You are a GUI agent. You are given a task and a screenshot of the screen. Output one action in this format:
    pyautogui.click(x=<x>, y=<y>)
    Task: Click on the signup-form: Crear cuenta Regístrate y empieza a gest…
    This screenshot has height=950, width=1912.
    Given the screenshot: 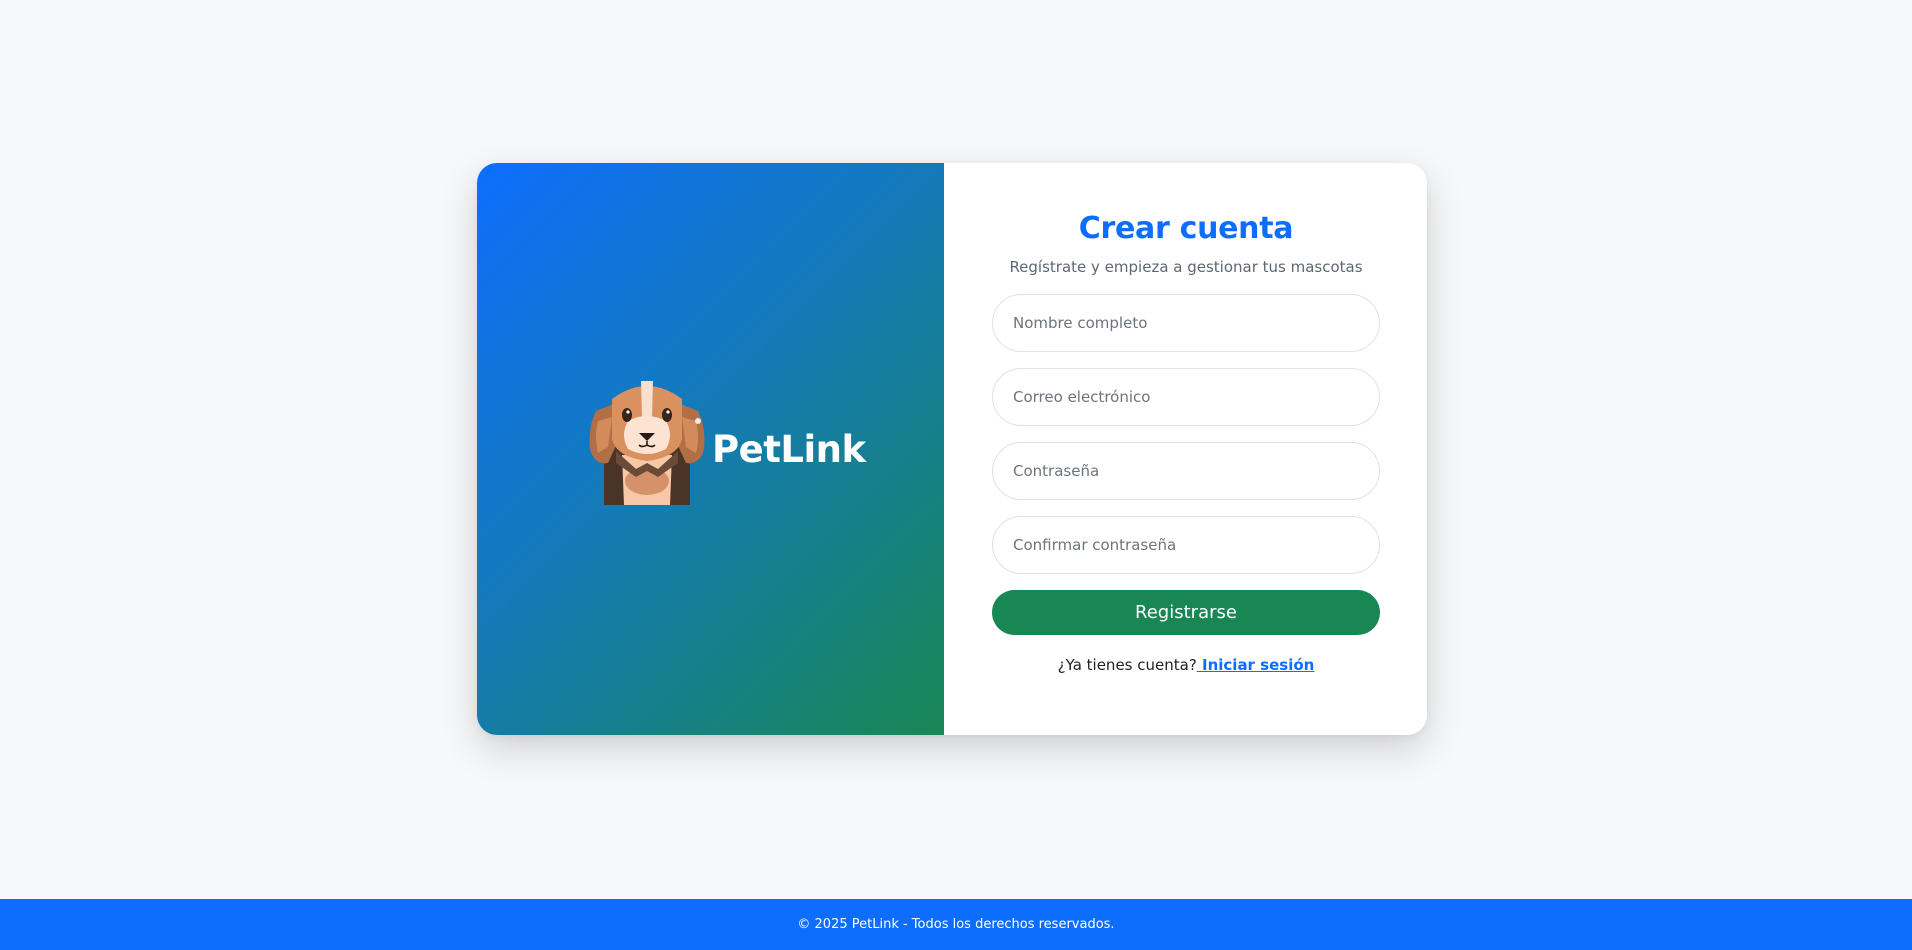 What is the action you would take?
    pyautogui.click(x=1186, y=443)
    